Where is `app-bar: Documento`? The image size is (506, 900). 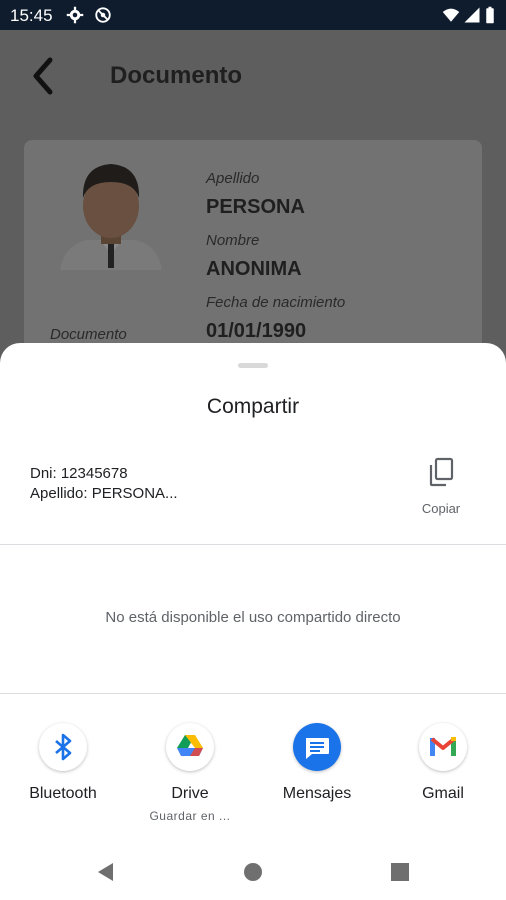 app-bar: Documento is located at coordinates (253, 76).